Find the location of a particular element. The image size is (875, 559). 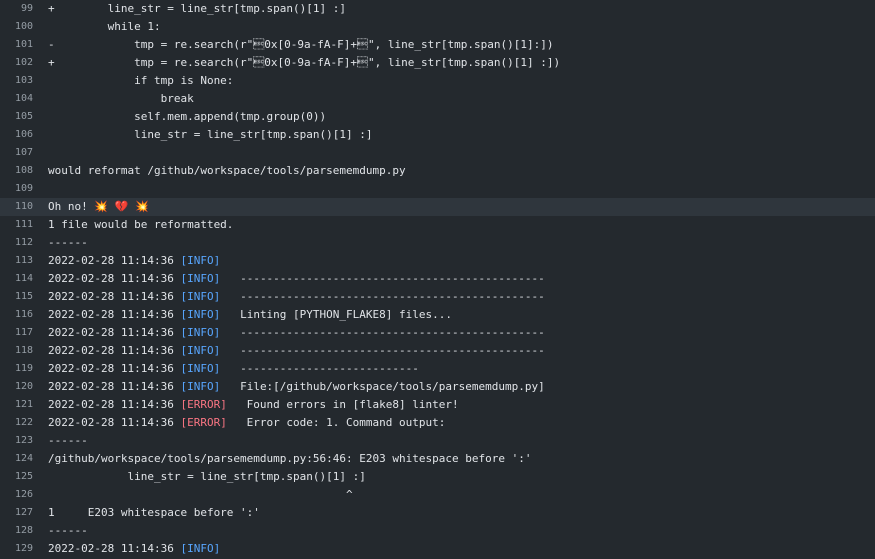

line-content: Oh no! 💥 💔 💥 is located at coordinates (98, 206).